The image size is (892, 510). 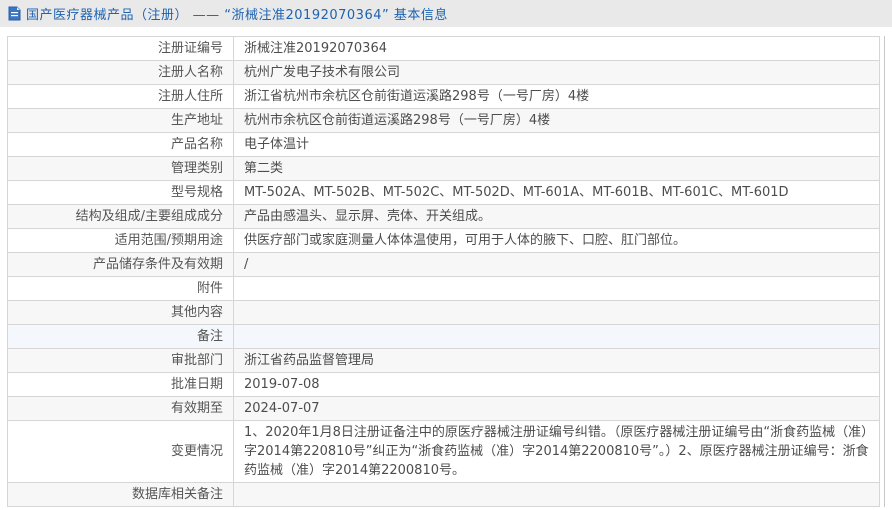 What do you see at coordinates (14, 13) in the screenshot?
I see `document-icon` at bounding box center [14, 13].